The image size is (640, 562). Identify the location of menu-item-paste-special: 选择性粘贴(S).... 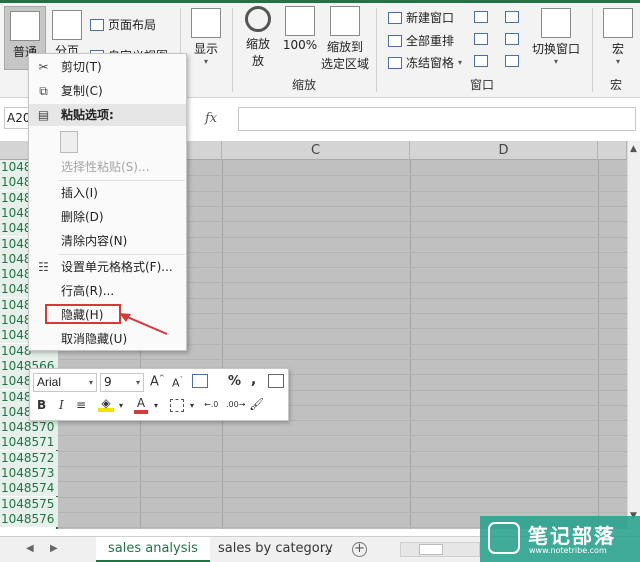
(105, 167).